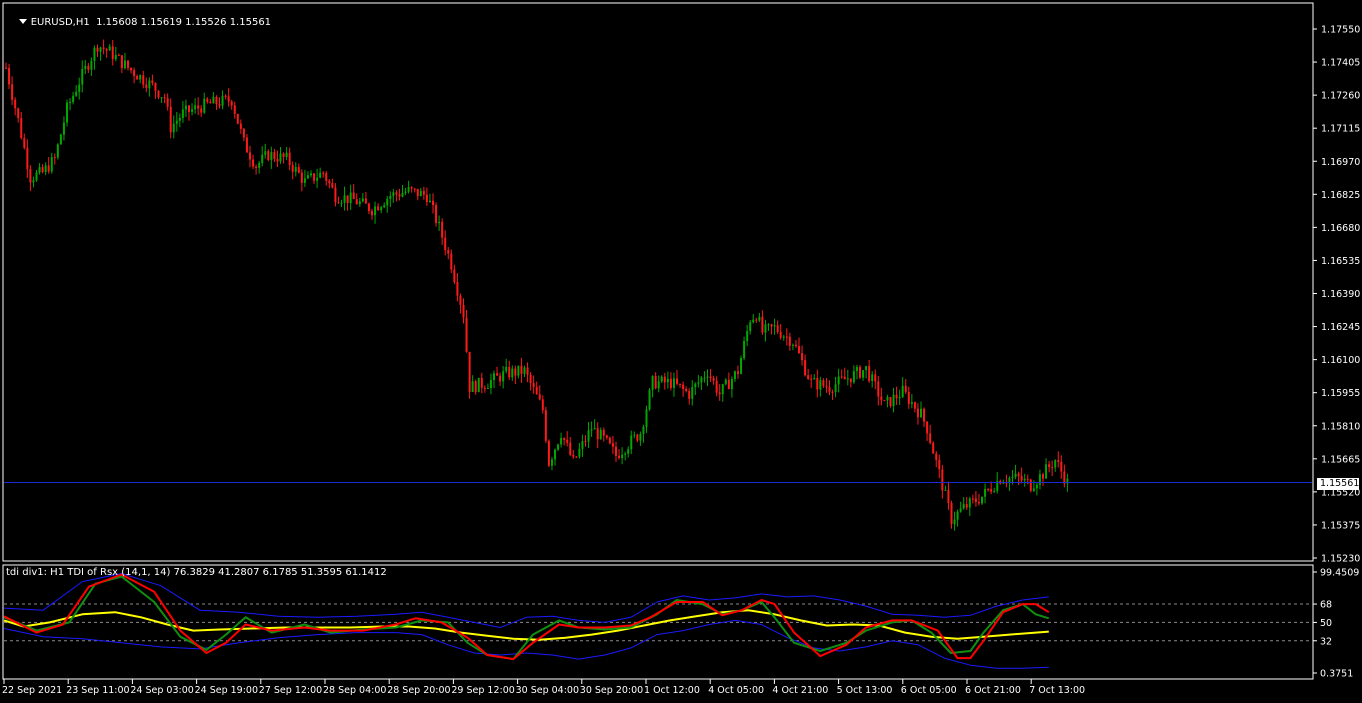  I want to click on price-tick-label: 1.15665, so click(1340, 459).